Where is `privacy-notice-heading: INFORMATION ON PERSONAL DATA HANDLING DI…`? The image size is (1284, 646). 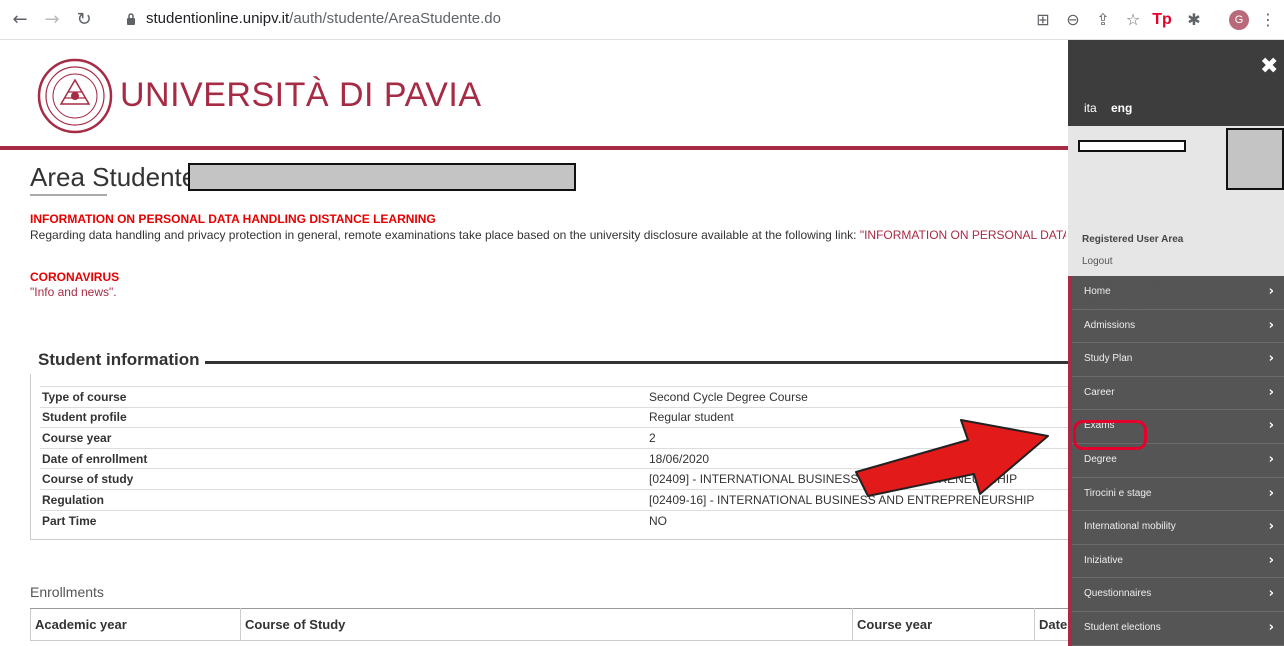
privacy-notice-heading: INFORMATION ON PERSONAL DATA HANDLING DI… is located at coordinates (233, 219).